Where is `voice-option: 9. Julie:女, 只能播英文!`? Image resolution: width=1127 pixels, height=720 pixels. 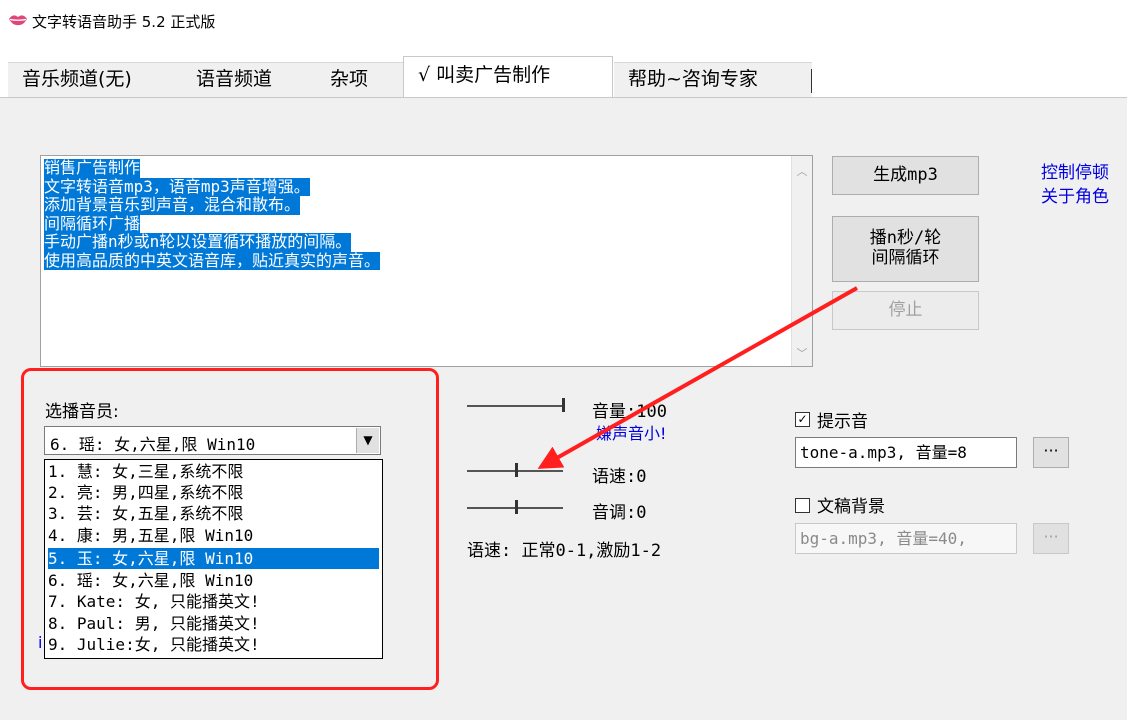
voice-option: 9. Julie:女, 只能播英文! is located at coordinates (213, 644).